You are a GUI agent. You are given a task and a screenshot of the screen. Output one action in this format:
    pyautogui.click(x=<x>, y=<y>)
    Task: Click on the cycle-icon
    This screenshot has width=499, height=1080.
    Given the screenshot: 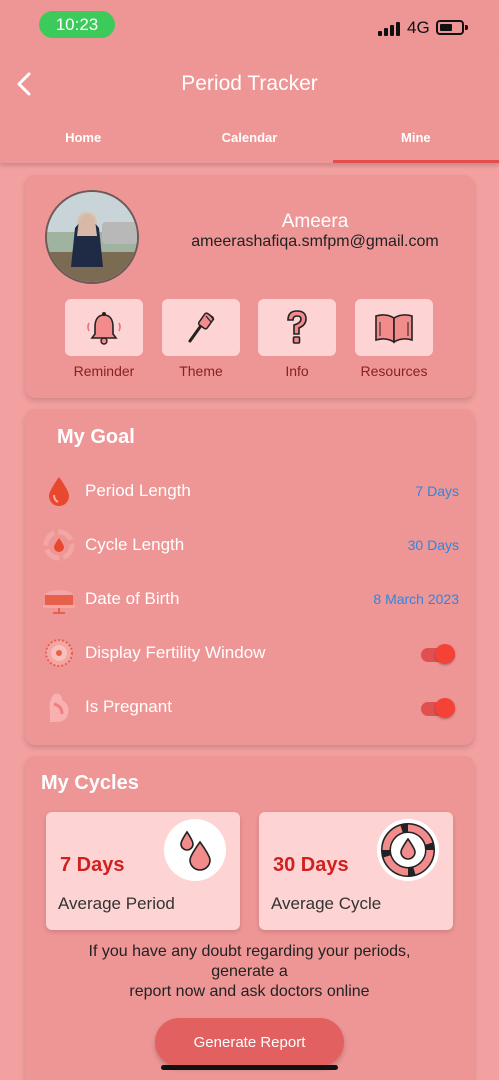 What is the action you would take?
    pyautogui.click(x=59, y=545)
    